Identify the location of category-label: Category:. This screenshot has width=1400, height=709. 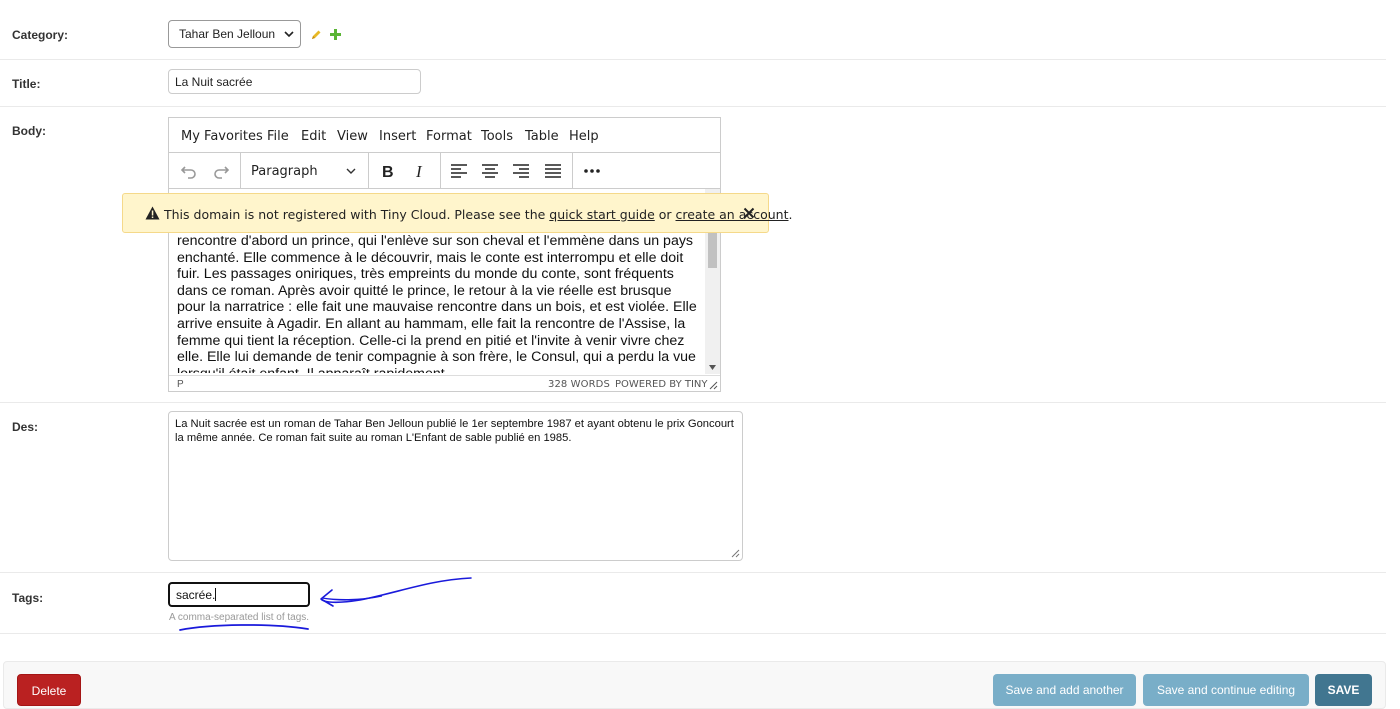
(40, 35).